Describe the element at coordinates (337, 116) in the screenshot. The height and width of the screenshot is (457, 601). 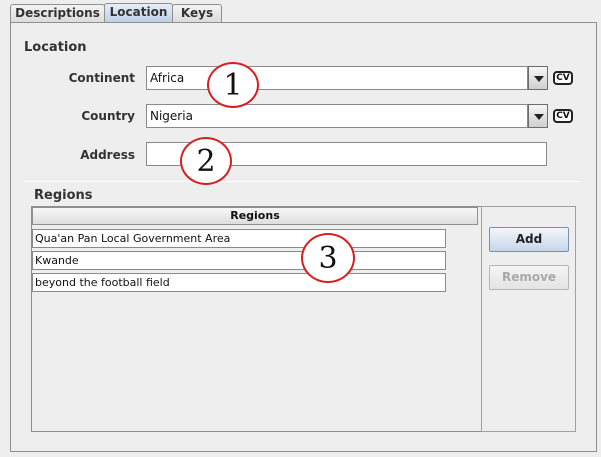
I see `country-combo: Nigeria` at that location.